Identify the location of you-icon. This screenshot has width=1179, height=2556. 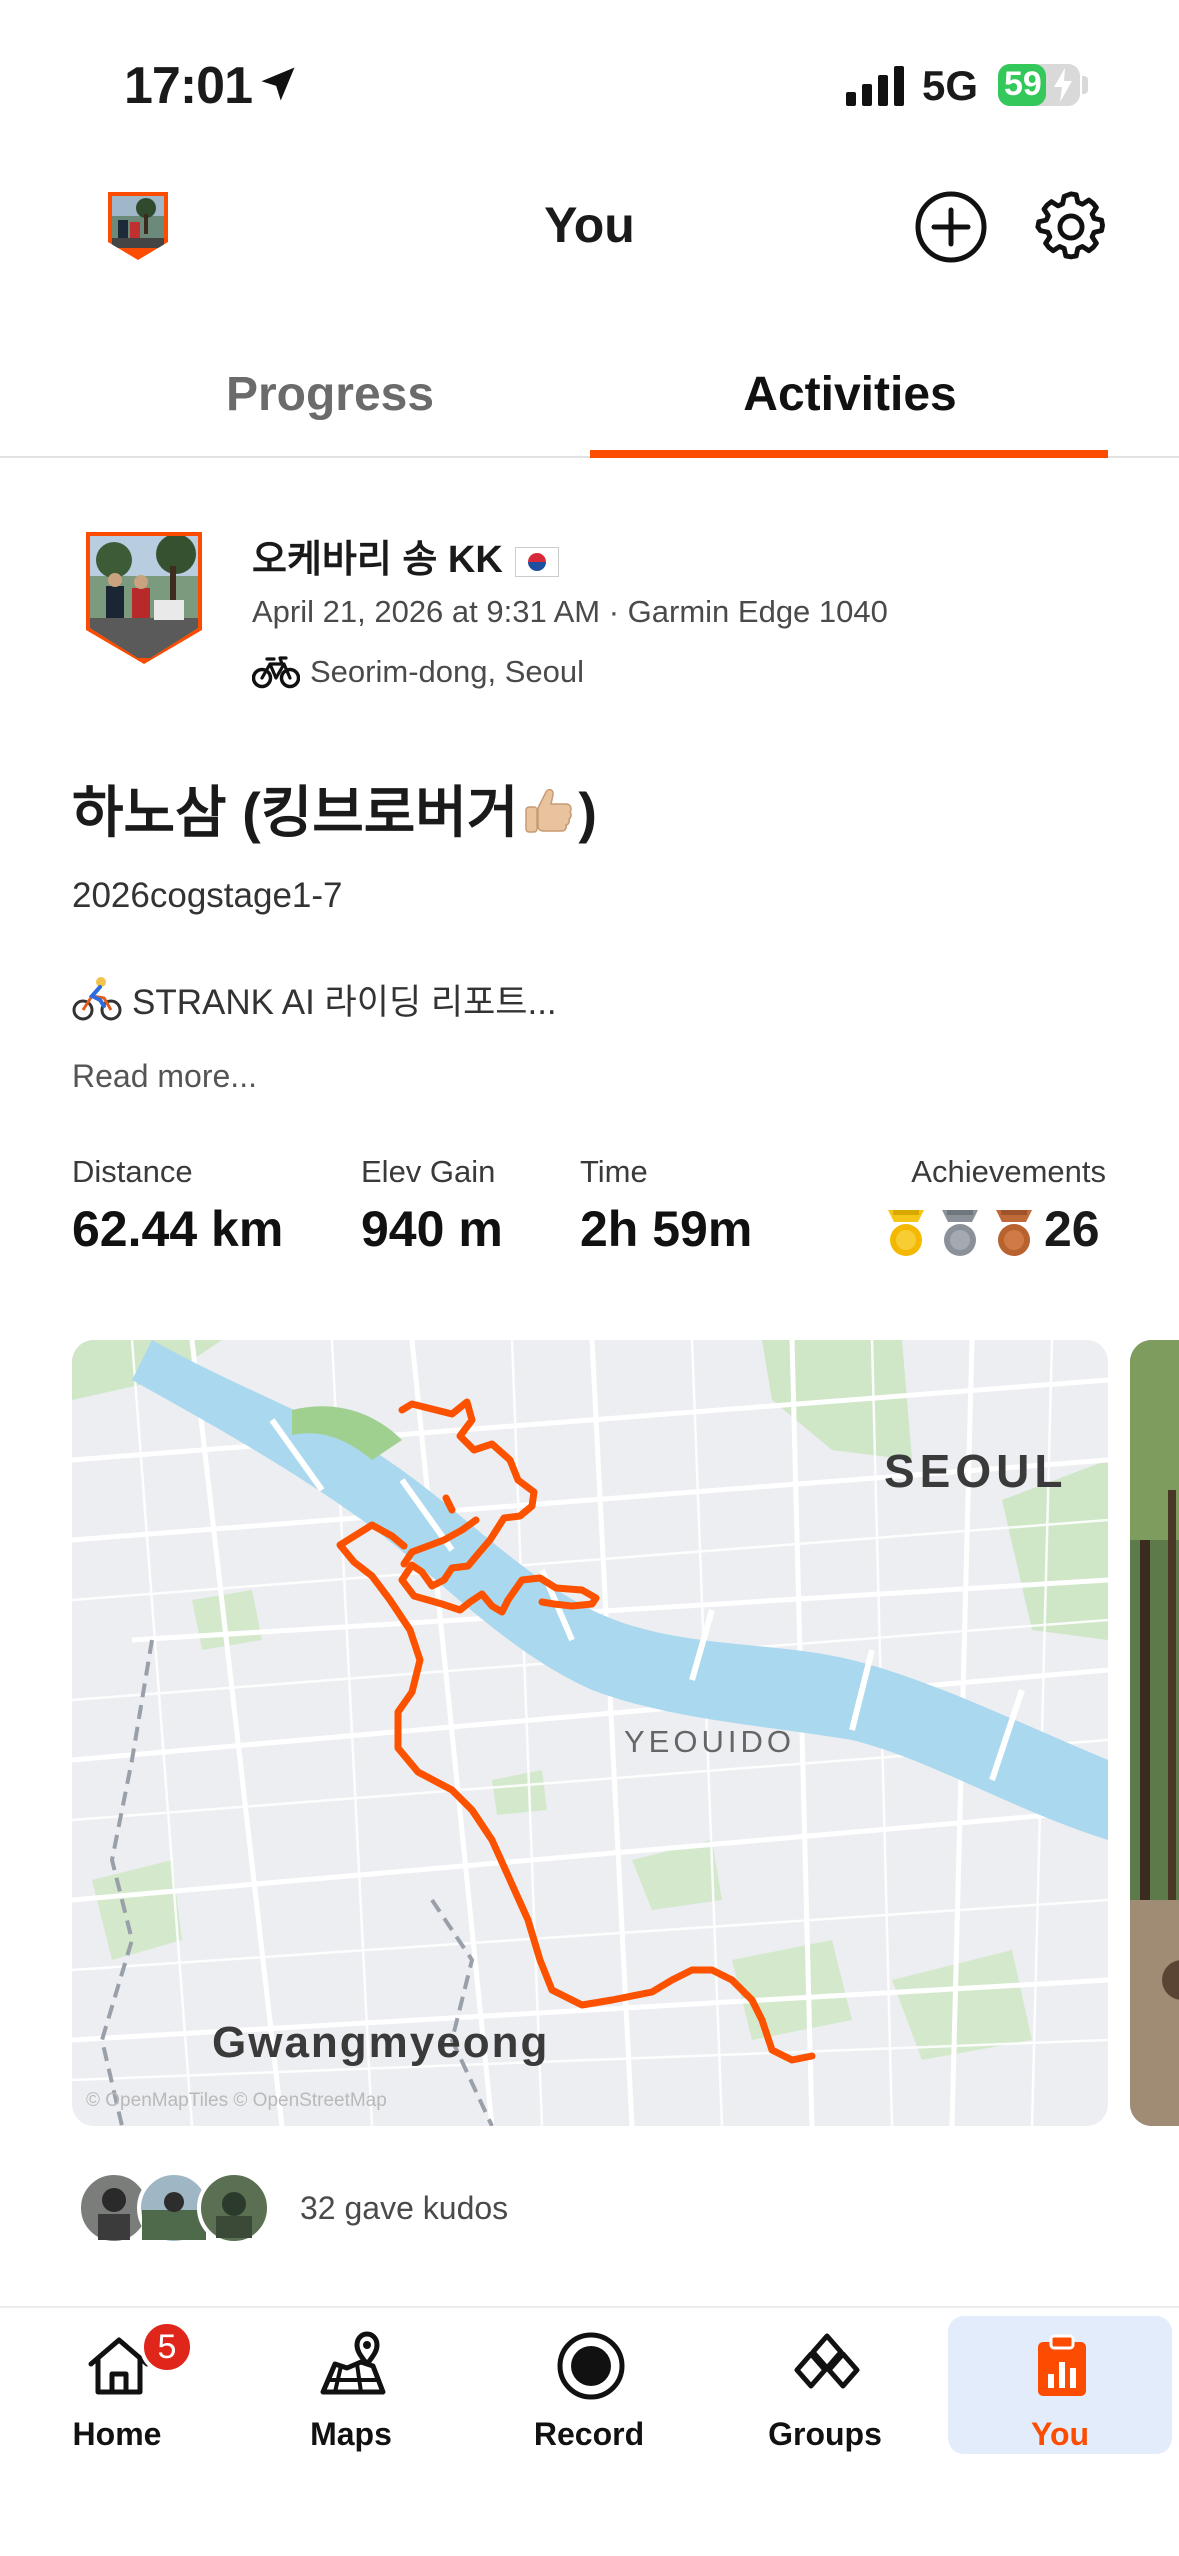
(1062, 2365).